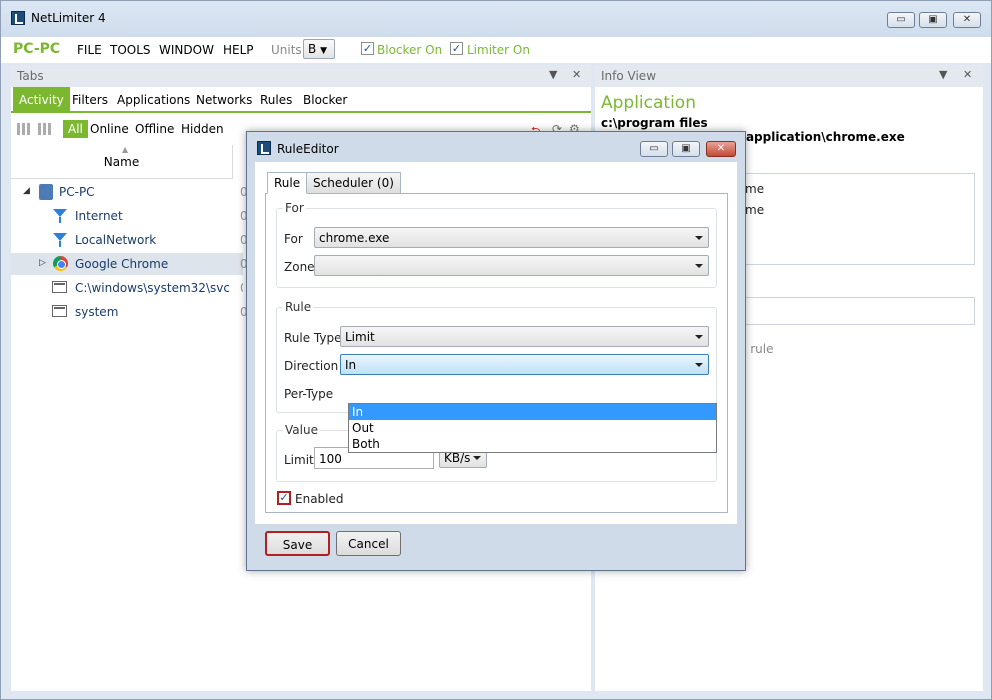 Image resolution: width=992 pixels, height=700 pixels. Describe the element at coordinates (524, 364) in the screenshot. I see `direction-select: In` at that location.